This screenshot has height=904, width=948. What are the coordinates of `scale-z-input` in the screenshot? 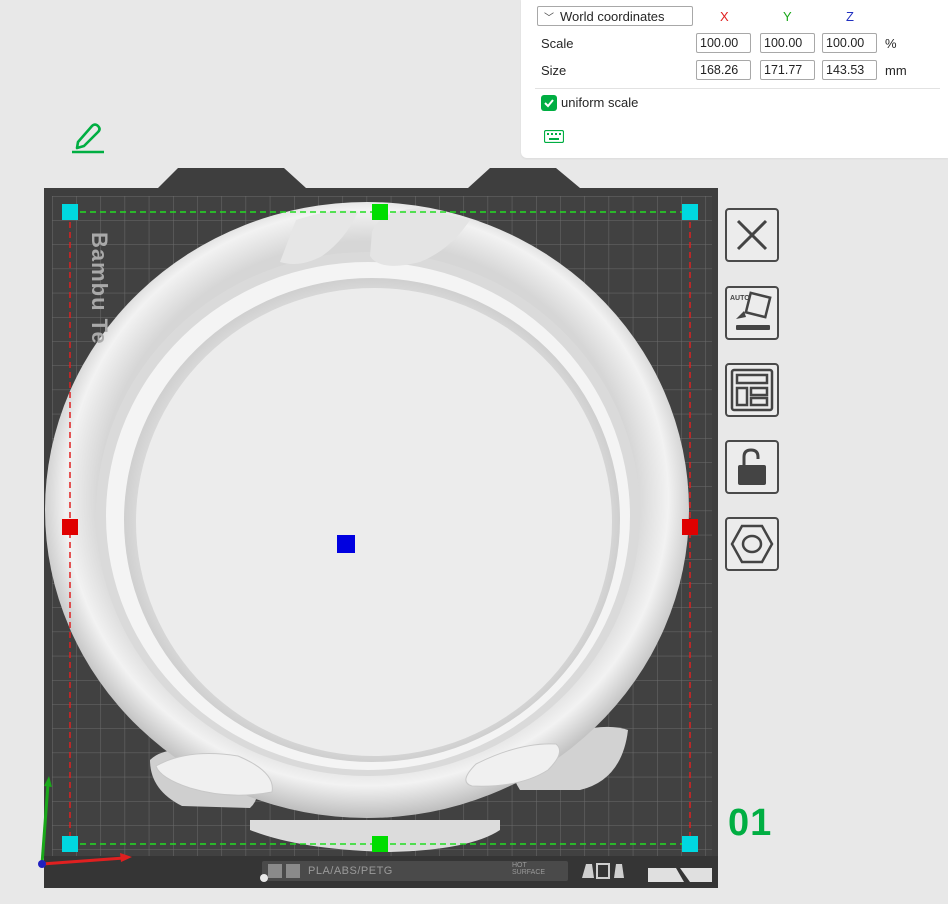 It's located at (849, 43).